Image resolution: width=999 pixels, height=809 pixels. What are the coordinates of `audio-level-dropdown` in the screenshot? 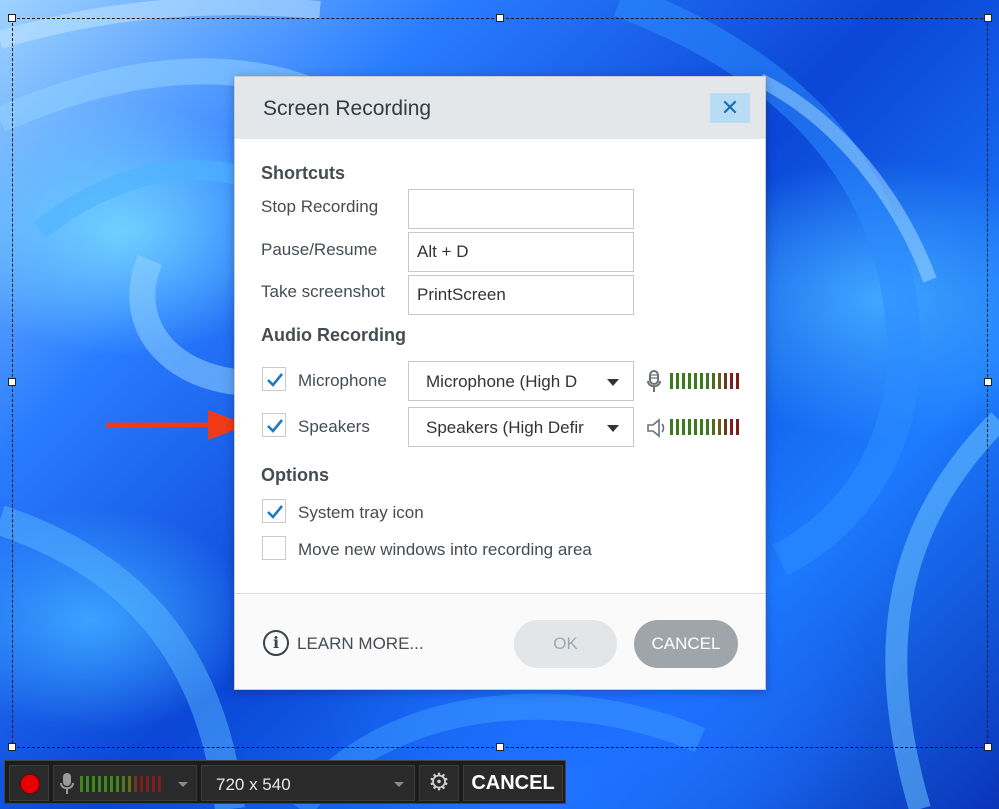 It's located at (125, 783).